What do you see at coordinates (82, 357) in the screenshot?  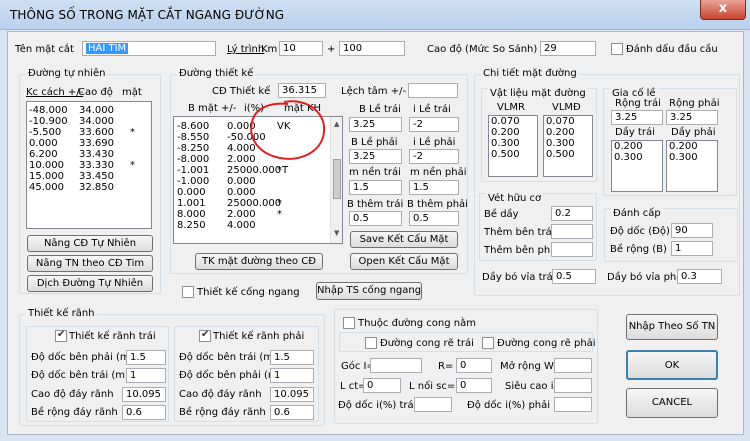 I see `l-do-doc-ben-phai-label: Độ dốc bên phải (m)` at bounding box center [82, 357].